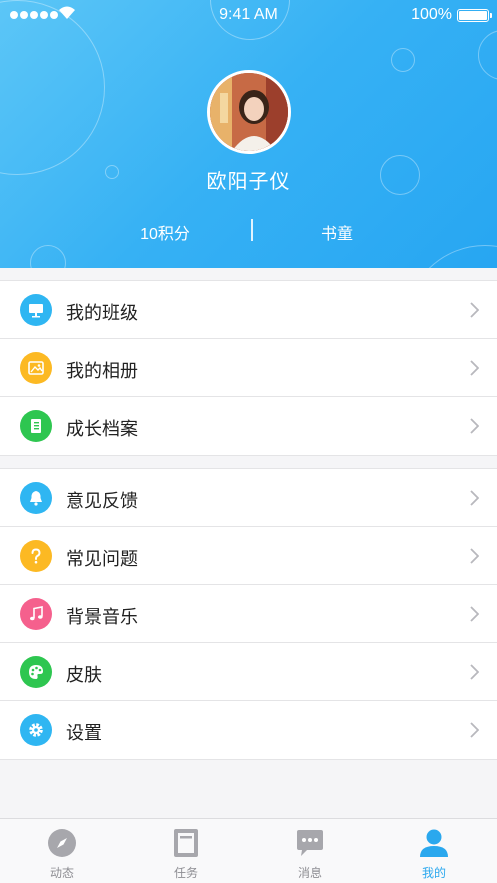  I want to click on points-stat: 10积分, so click(165, 232).